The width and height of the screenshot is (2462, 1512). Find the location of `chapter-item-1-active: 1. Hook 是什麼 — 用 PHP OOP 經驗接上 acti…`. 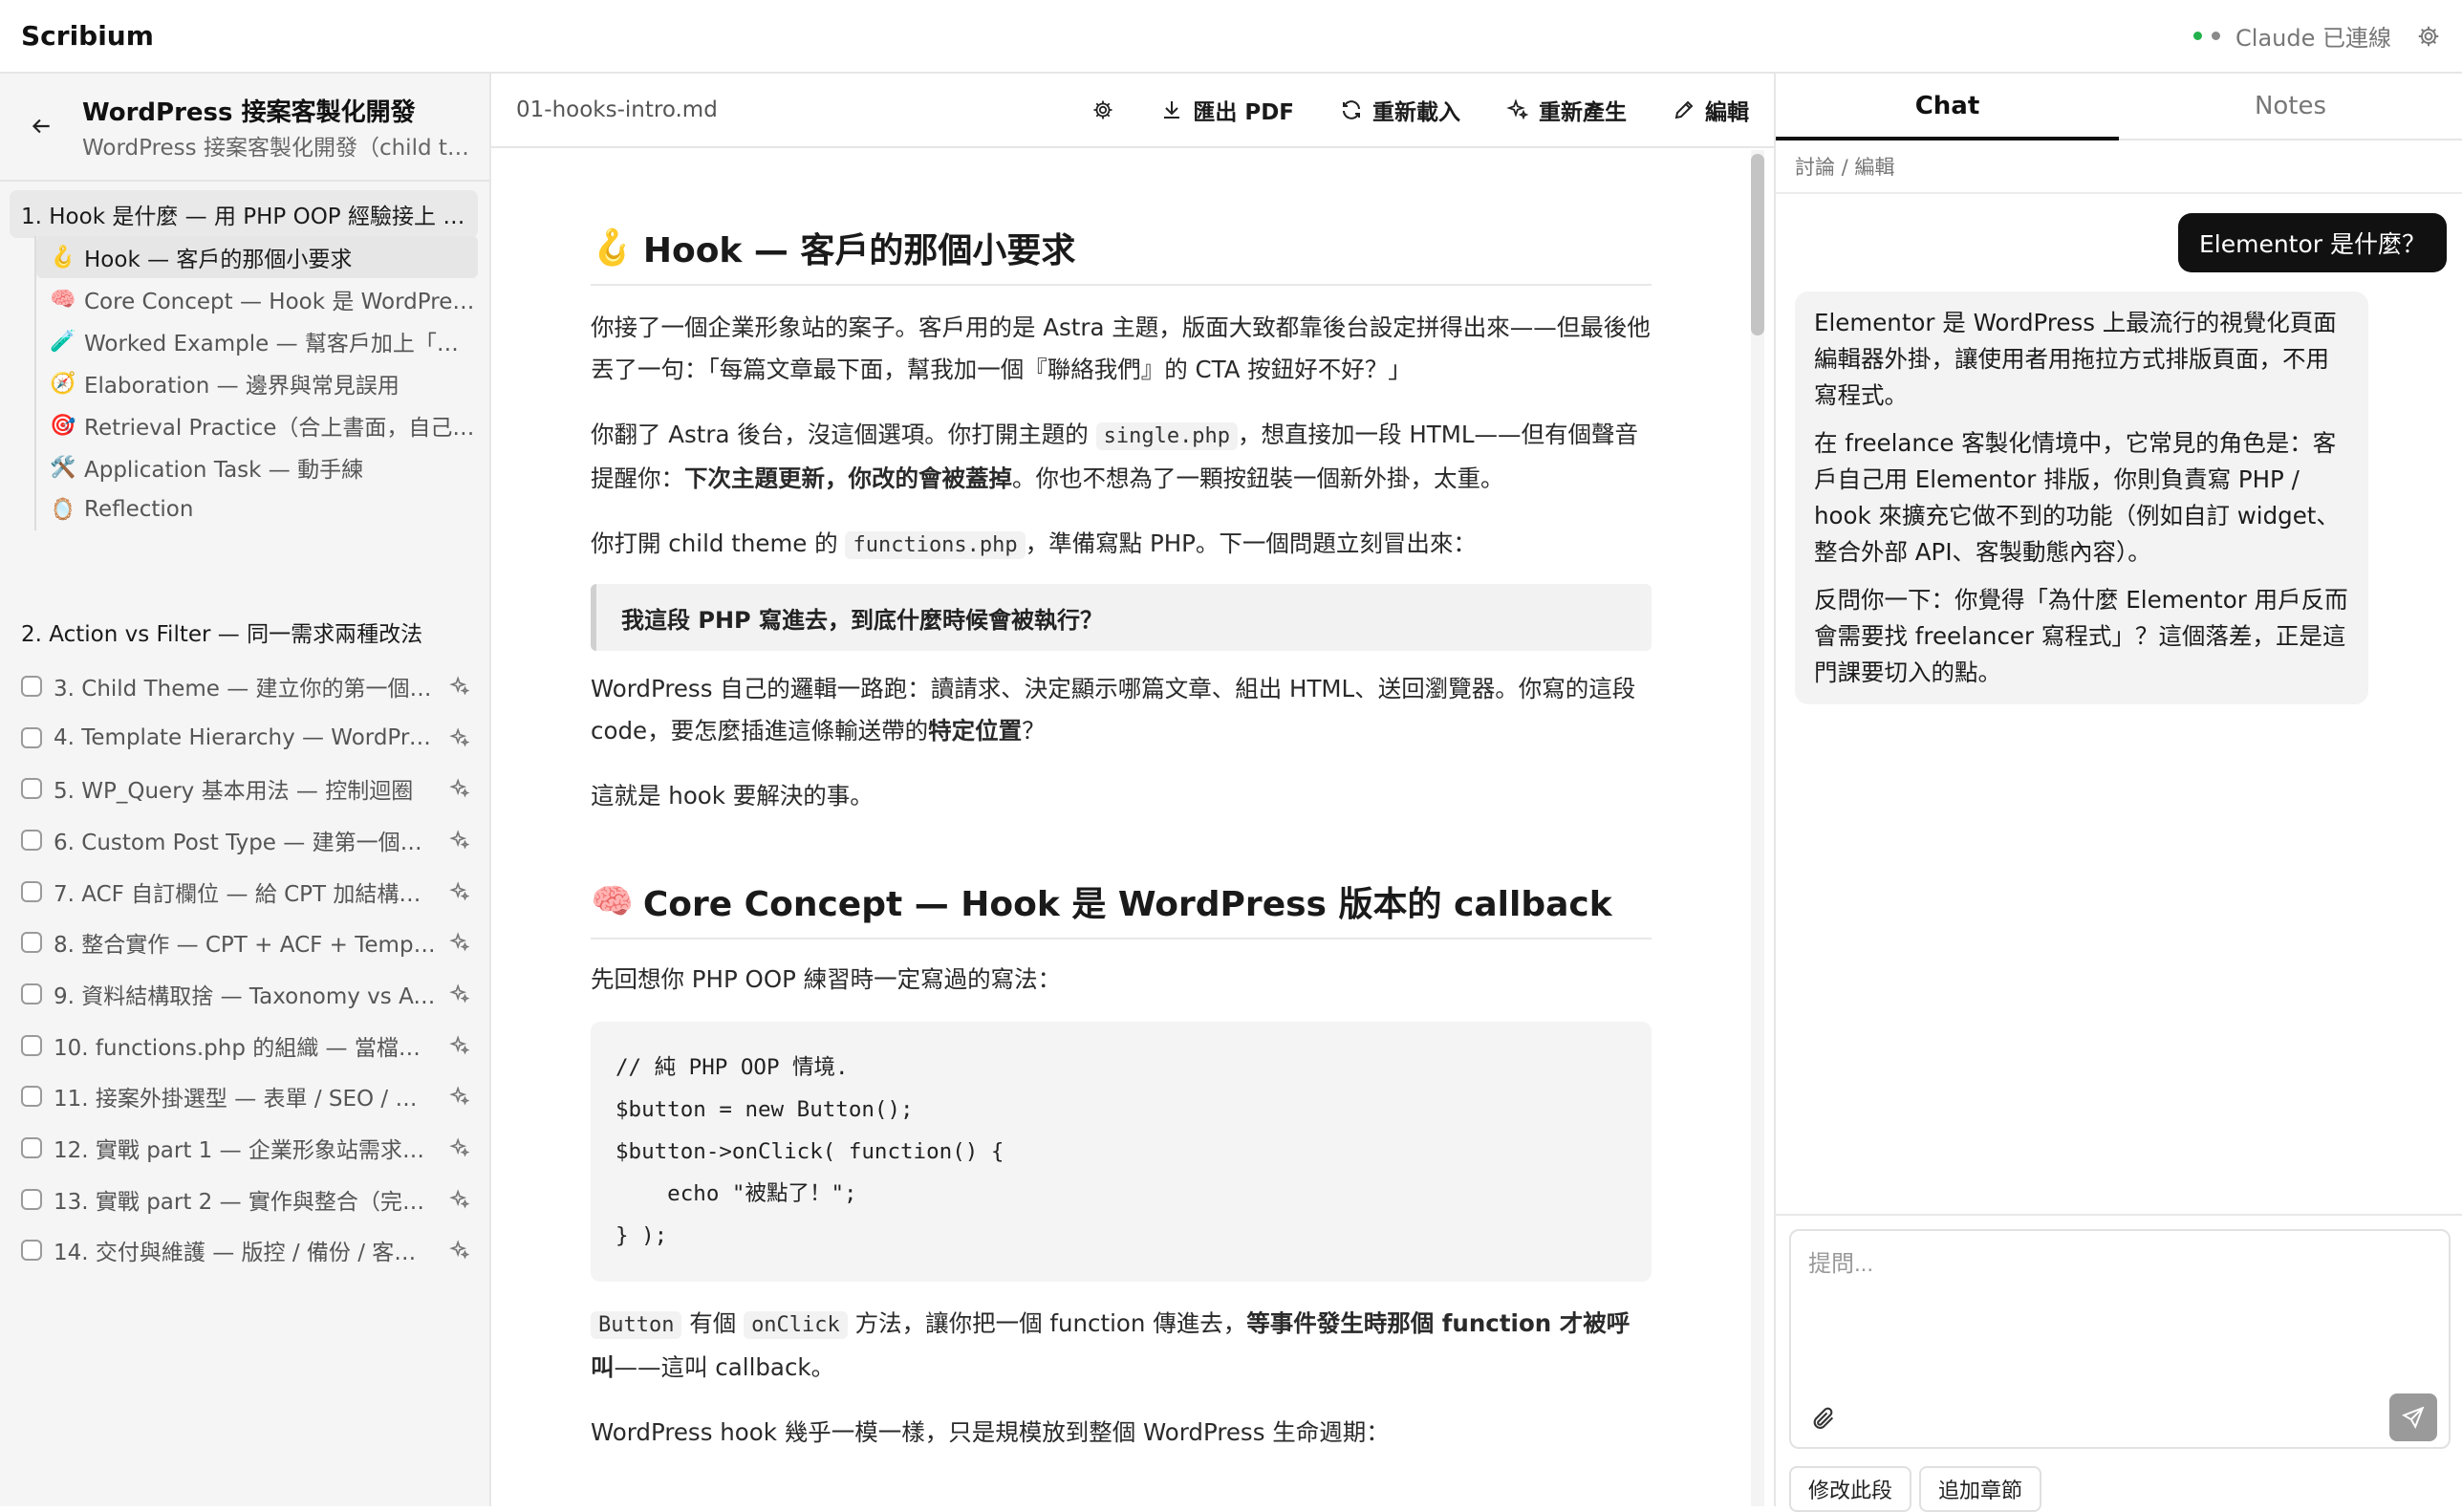

chapter-item-1-active: 1. Hook 是什麼 — 用 PHP OOP 經驗接上 acti… is located at coordinates (244, 214).